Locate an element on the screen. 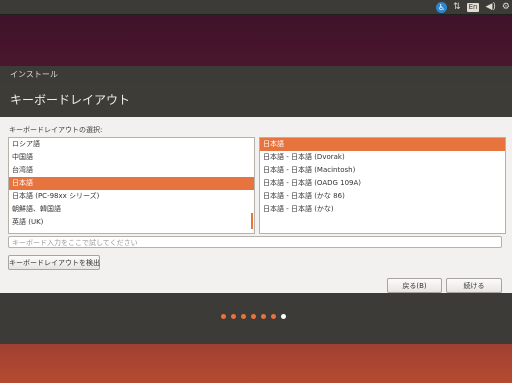 This screenshot has width=512, height=383. top-panel: ♿ ⇅ En ◀) ⚙ is located at coordinates (256, 7).